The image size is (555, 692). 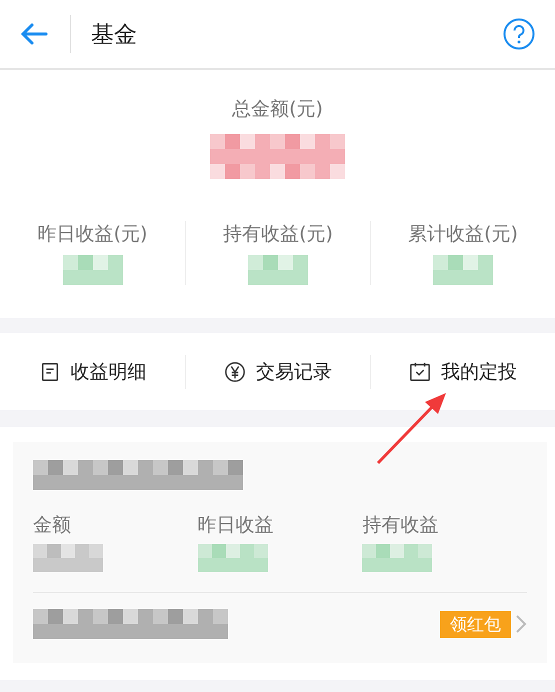 I want to click on column-label: 金额, so click(x=52, y=525).